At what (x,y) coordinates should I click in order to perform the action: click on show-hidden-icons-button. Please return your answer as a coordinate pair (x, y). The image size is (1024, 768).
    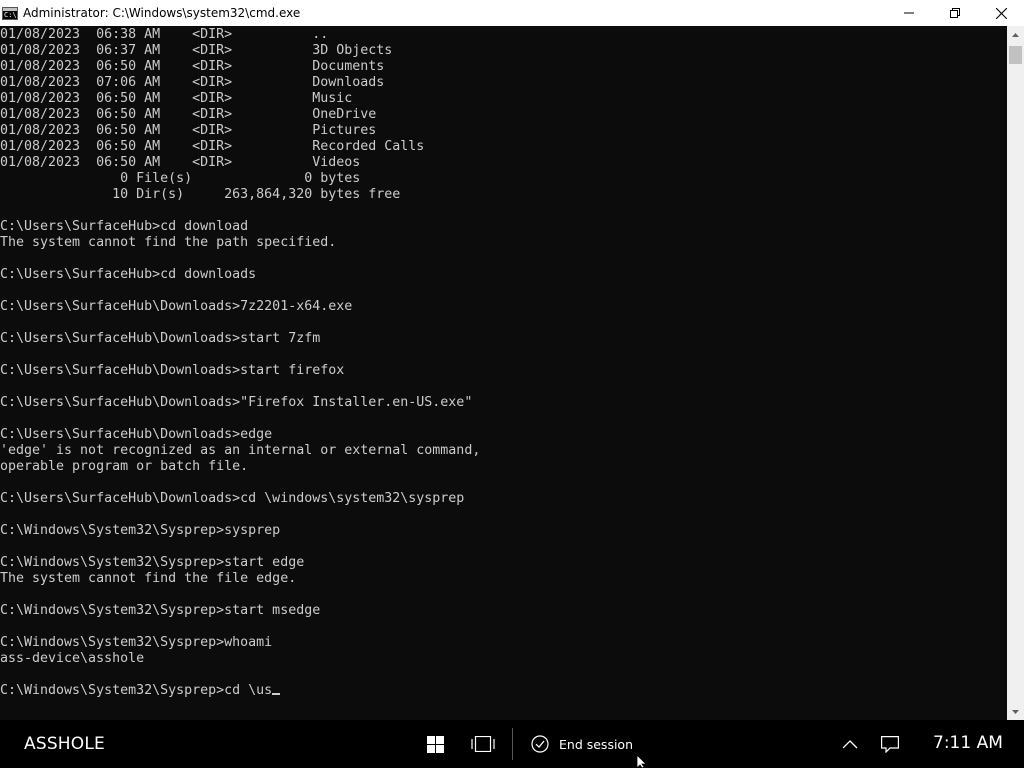
    Looking at the image, I should click on (850, 744).